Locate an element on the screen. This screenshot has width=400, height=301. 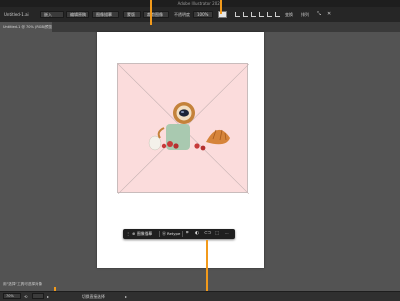
placed-illustration is located at coordinates (183, 129).